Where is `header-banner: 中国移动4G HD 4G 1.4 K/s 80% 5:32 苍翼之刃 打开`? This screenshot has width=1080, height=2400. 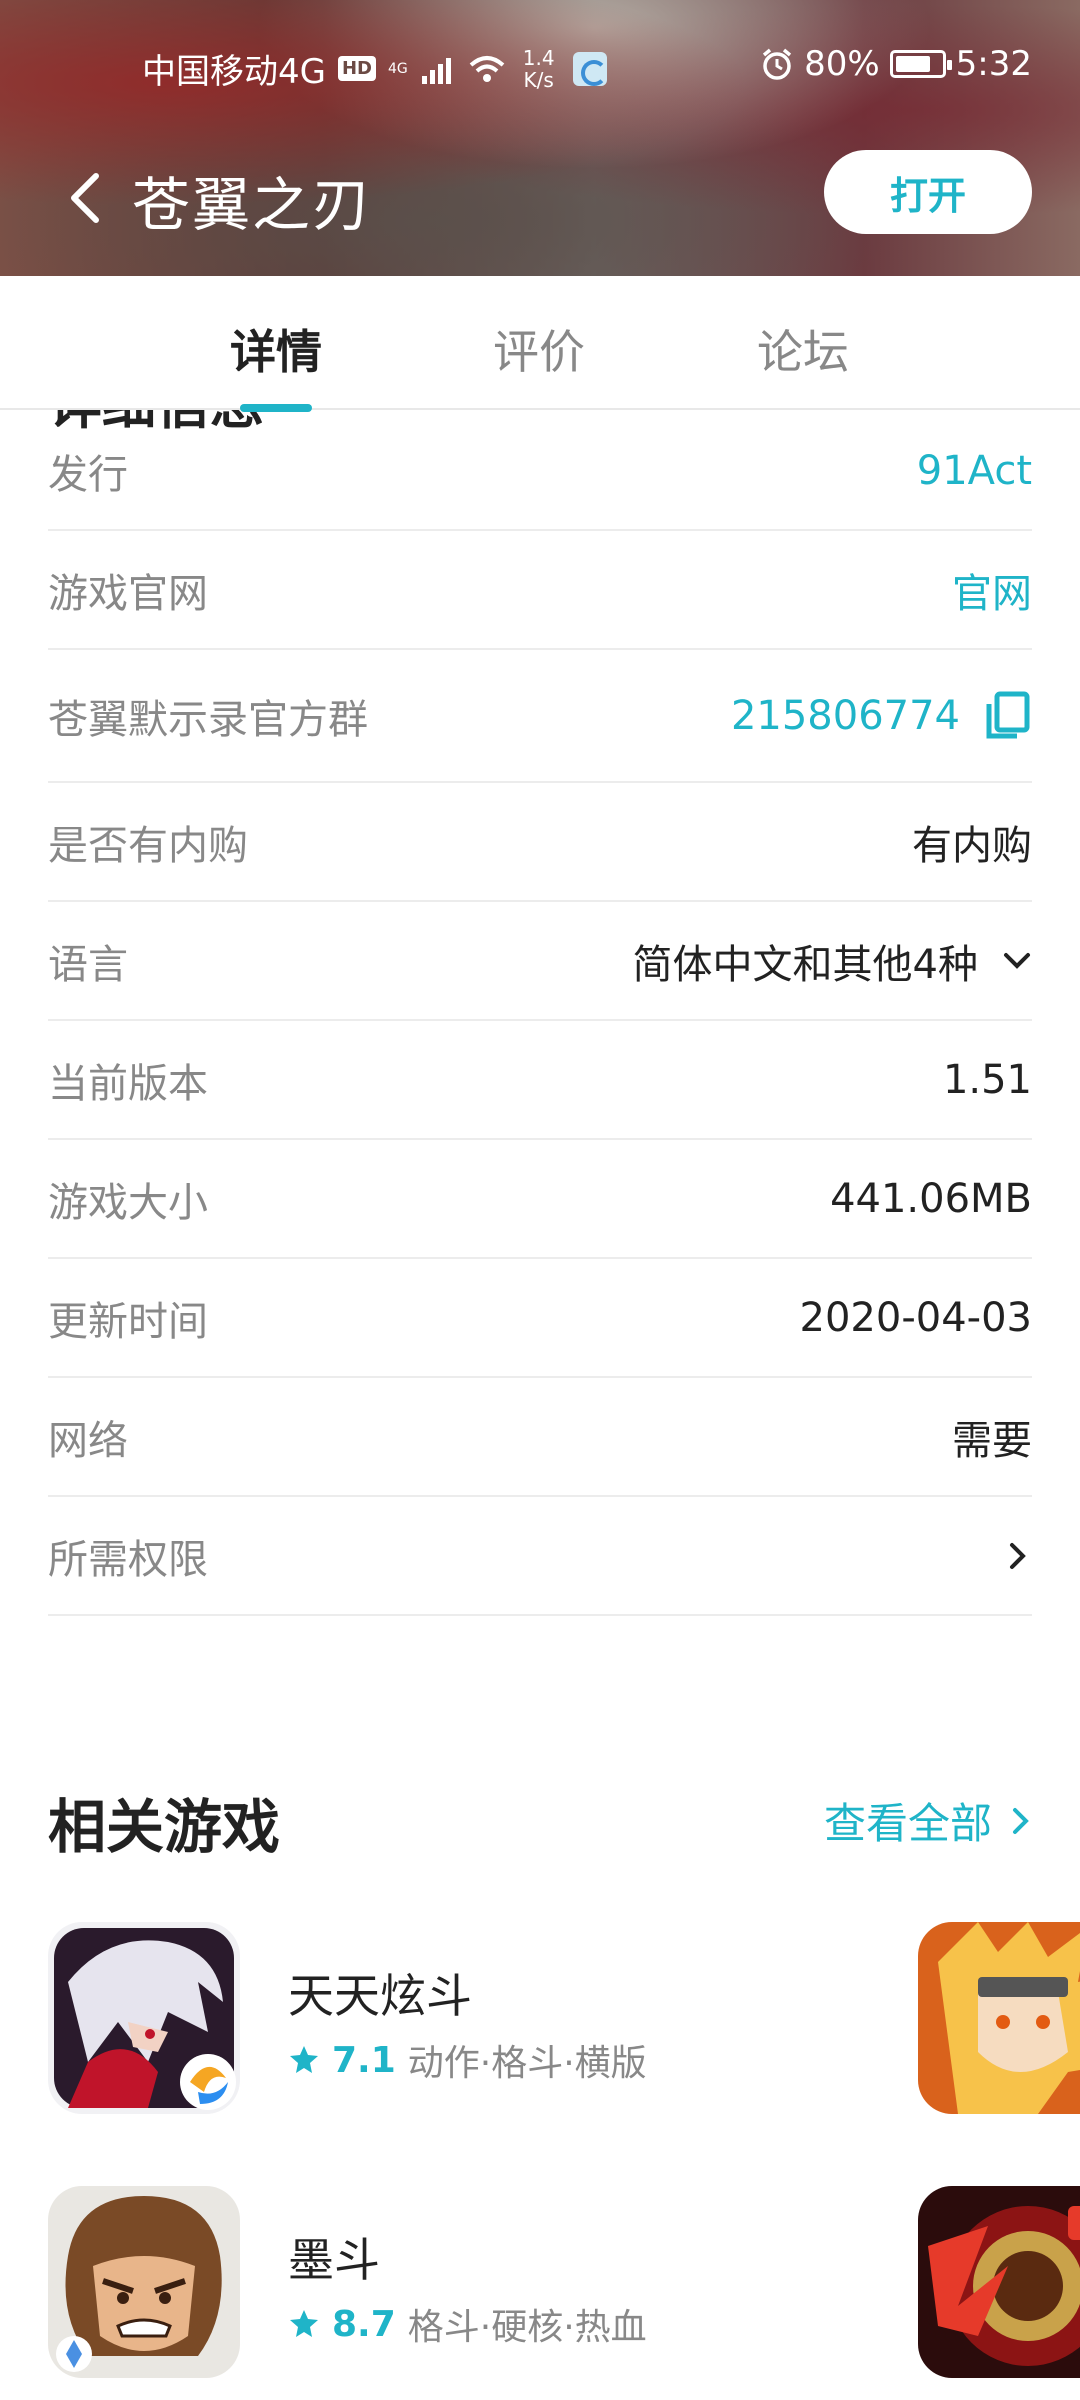 header-banner: 中国移动4G HD 4G 1.4 K/s 80% 5:32 苍翼之刃 打开 is located at coordinates (540, 138).